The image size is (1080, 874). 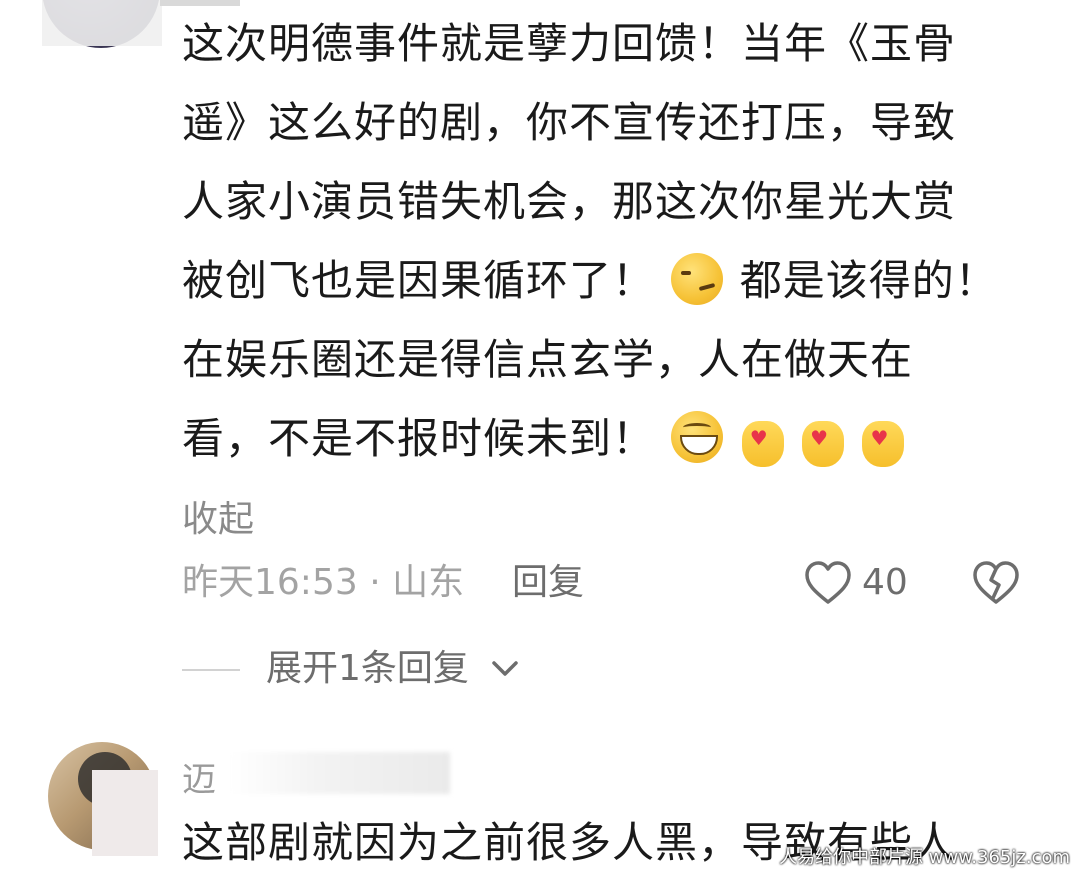 I want to click on broken-heart-icon, so click(x=996, y=583).